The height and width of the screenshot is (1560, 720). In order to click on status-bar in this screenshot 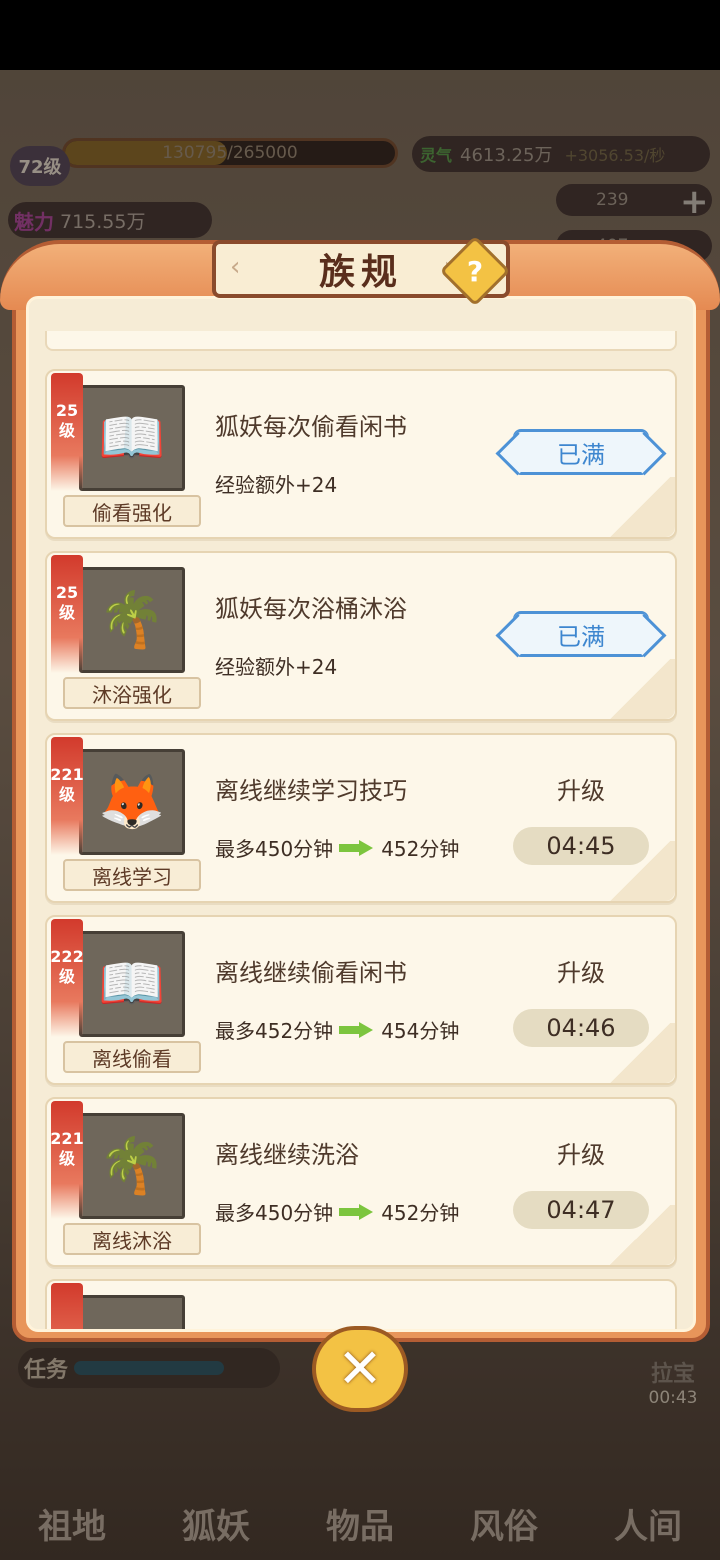, I will do `click(360, 35)`.